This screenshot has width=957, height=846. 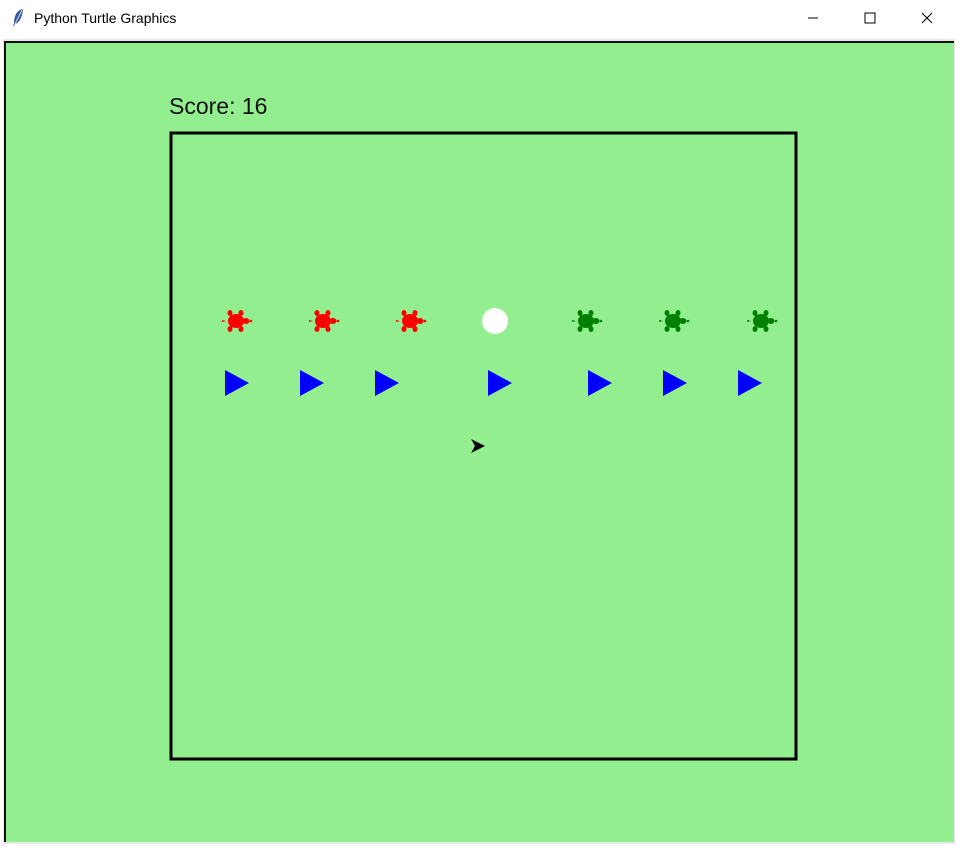 I want to click on white-ball, so click(x=495, y=321).